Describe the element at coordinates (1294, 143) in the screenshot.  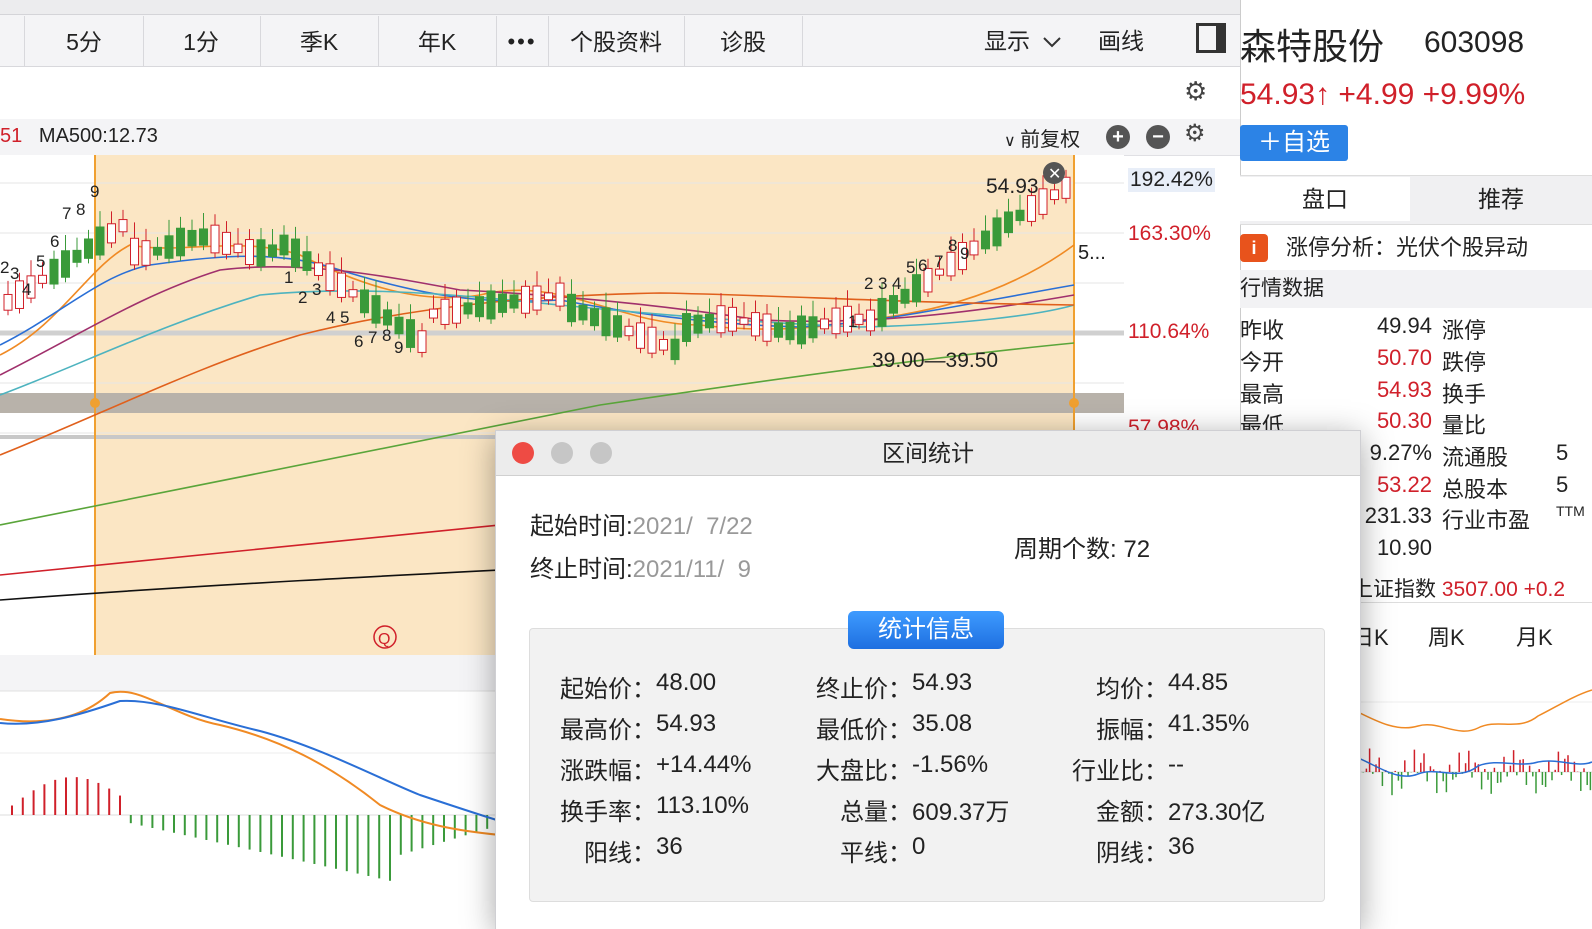
I see `add-watchlist-button: ＋自选` at that location.